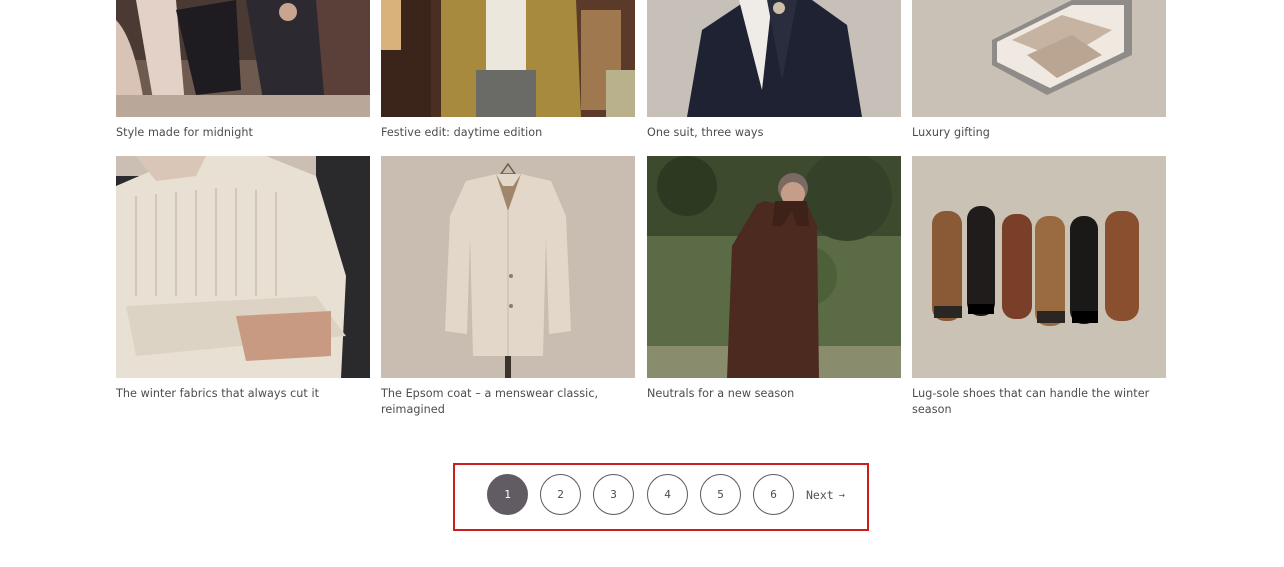 This screenshot has height=567, width=1284. What do you see at coordinates (184, 132) in the screenshot?
I see `article-title: Style made for midnight` at bounding box center [184, 132].